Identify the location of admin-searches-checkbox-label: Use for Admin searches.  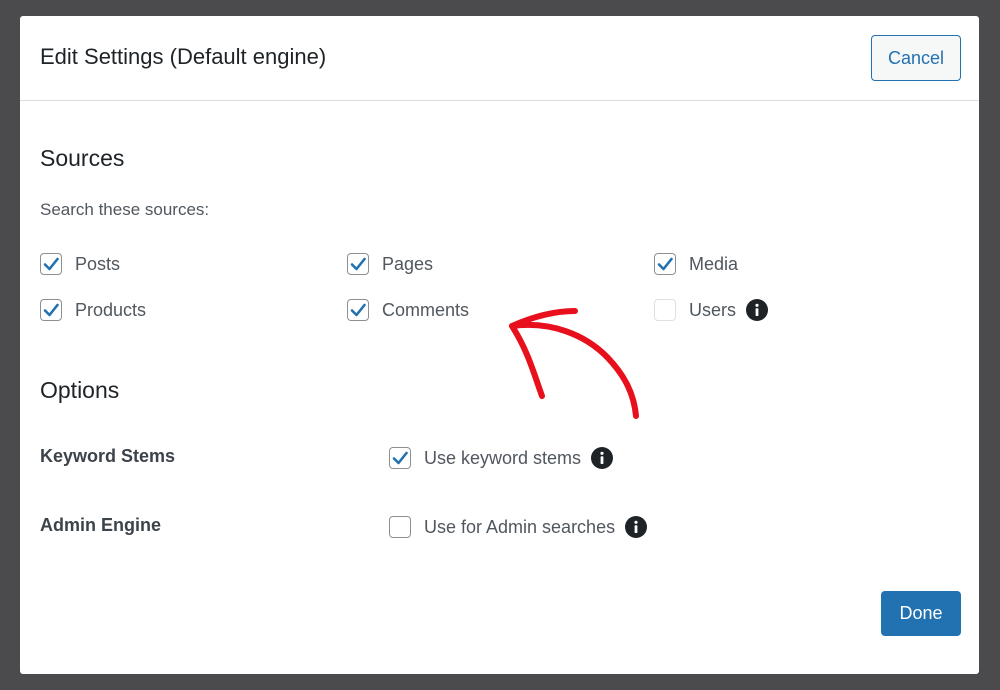
(520, 526).